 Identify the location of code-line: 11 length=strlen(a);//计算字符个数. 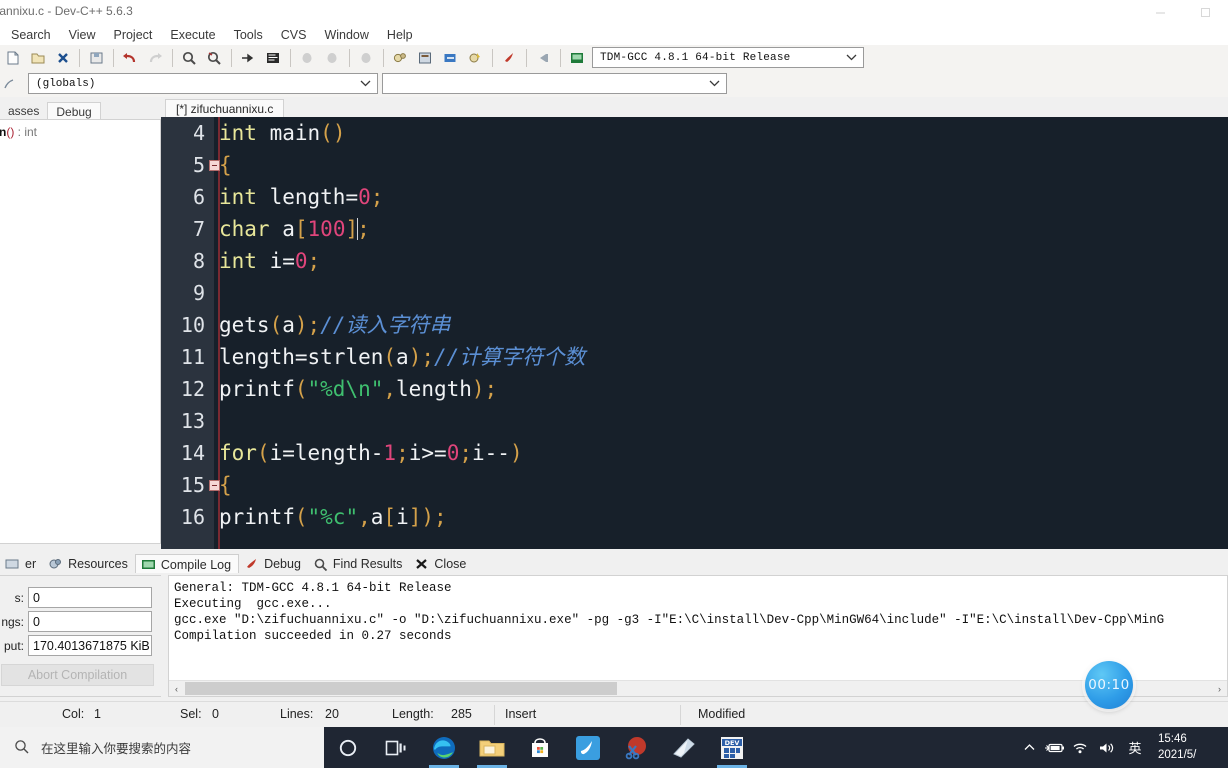
(694, 357).